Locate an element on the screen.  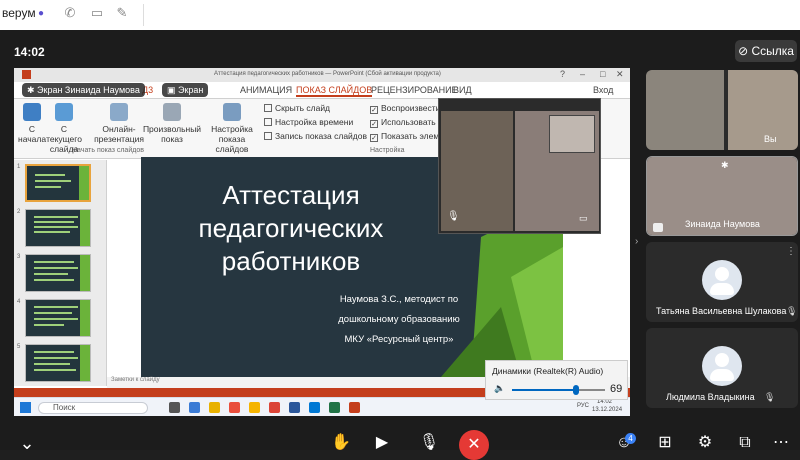
hide-slide-button: Скрыть слайд is located at coordinates (297, 108).